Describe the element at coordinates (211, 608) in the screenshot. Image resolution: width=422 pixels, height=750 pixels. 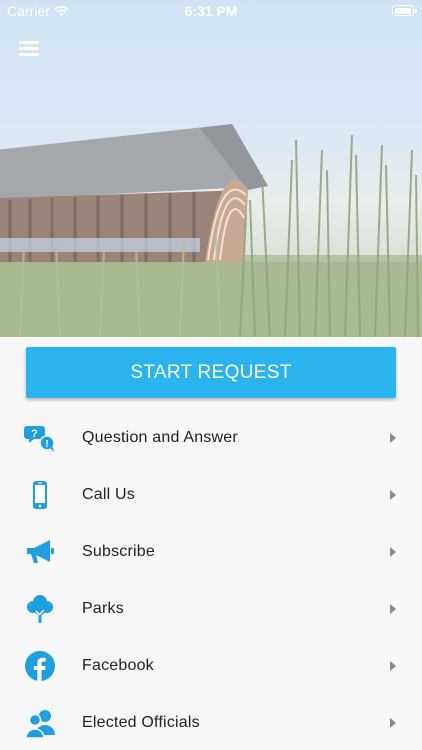
I see `list-item-parks: Parks` at that location.